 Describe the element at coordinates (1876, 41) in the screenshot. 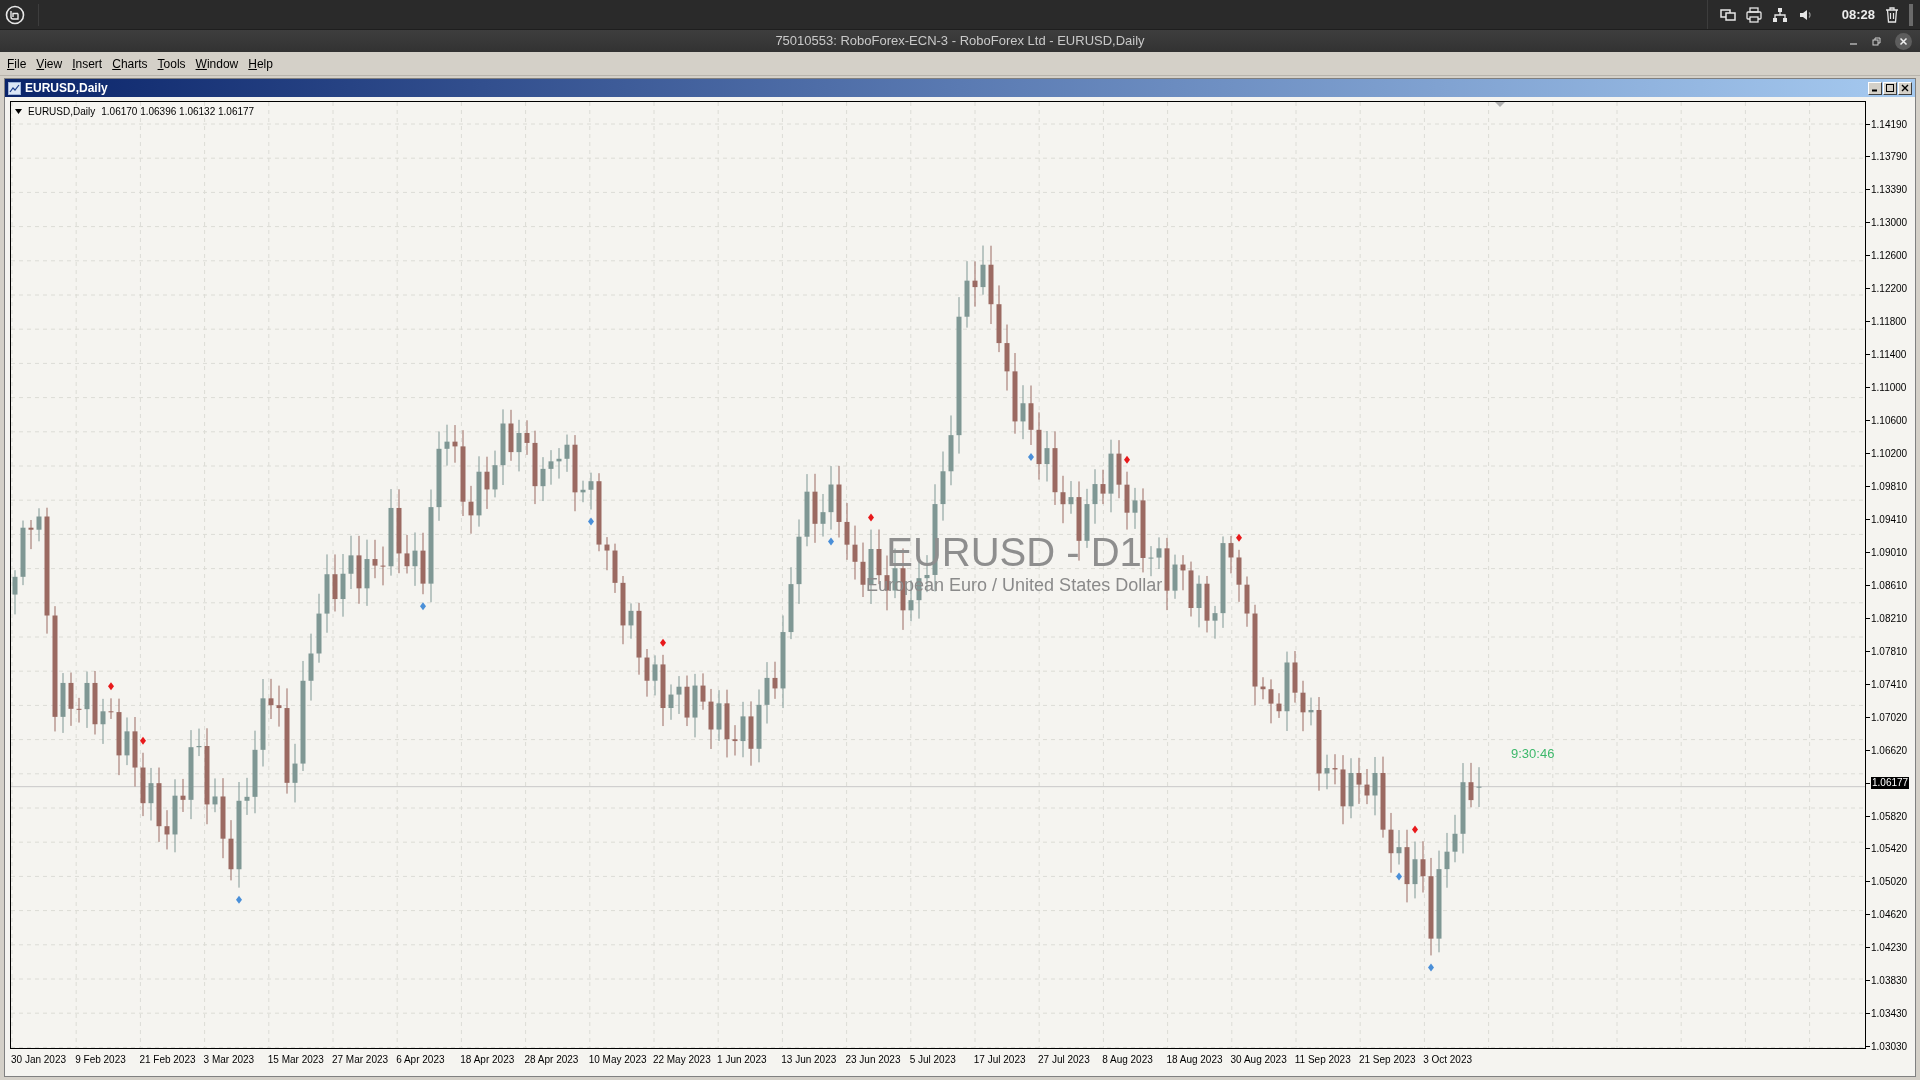

I see `restore-icon` at that location.